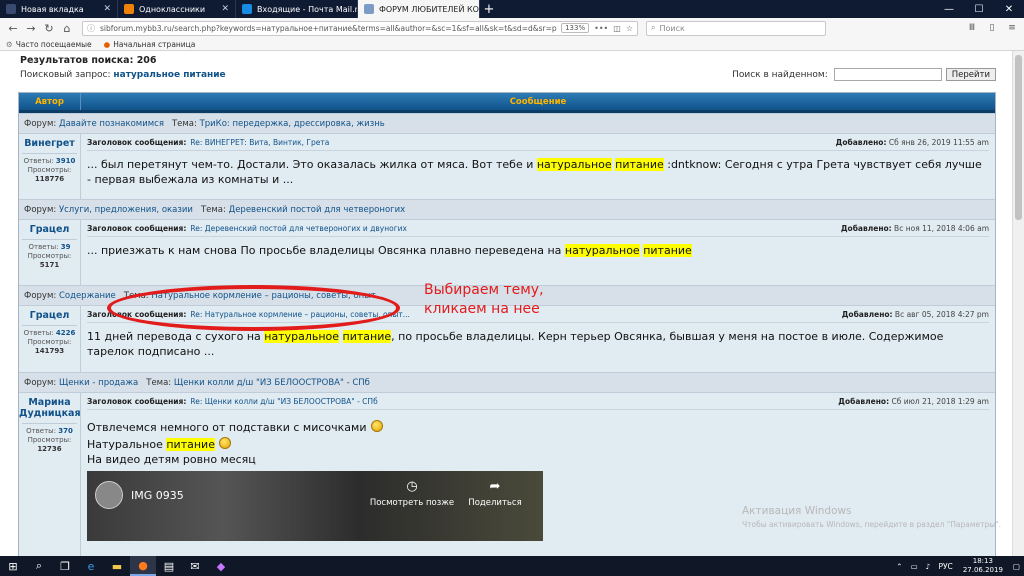 This screenshot has width=1024, height=576. I want to click on views-count: 118776, so click(49, 179).